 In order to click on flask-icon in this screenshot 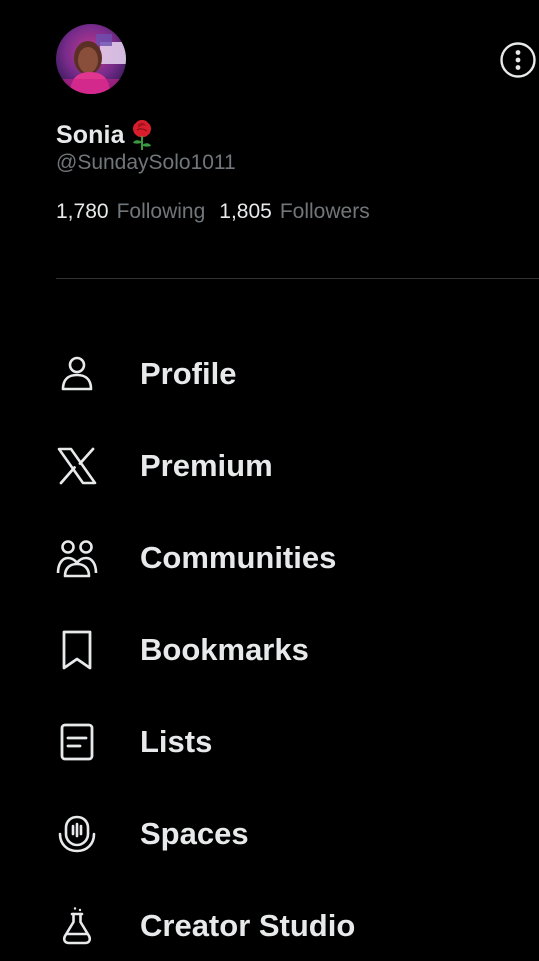, I will do `click(77, 926)`.